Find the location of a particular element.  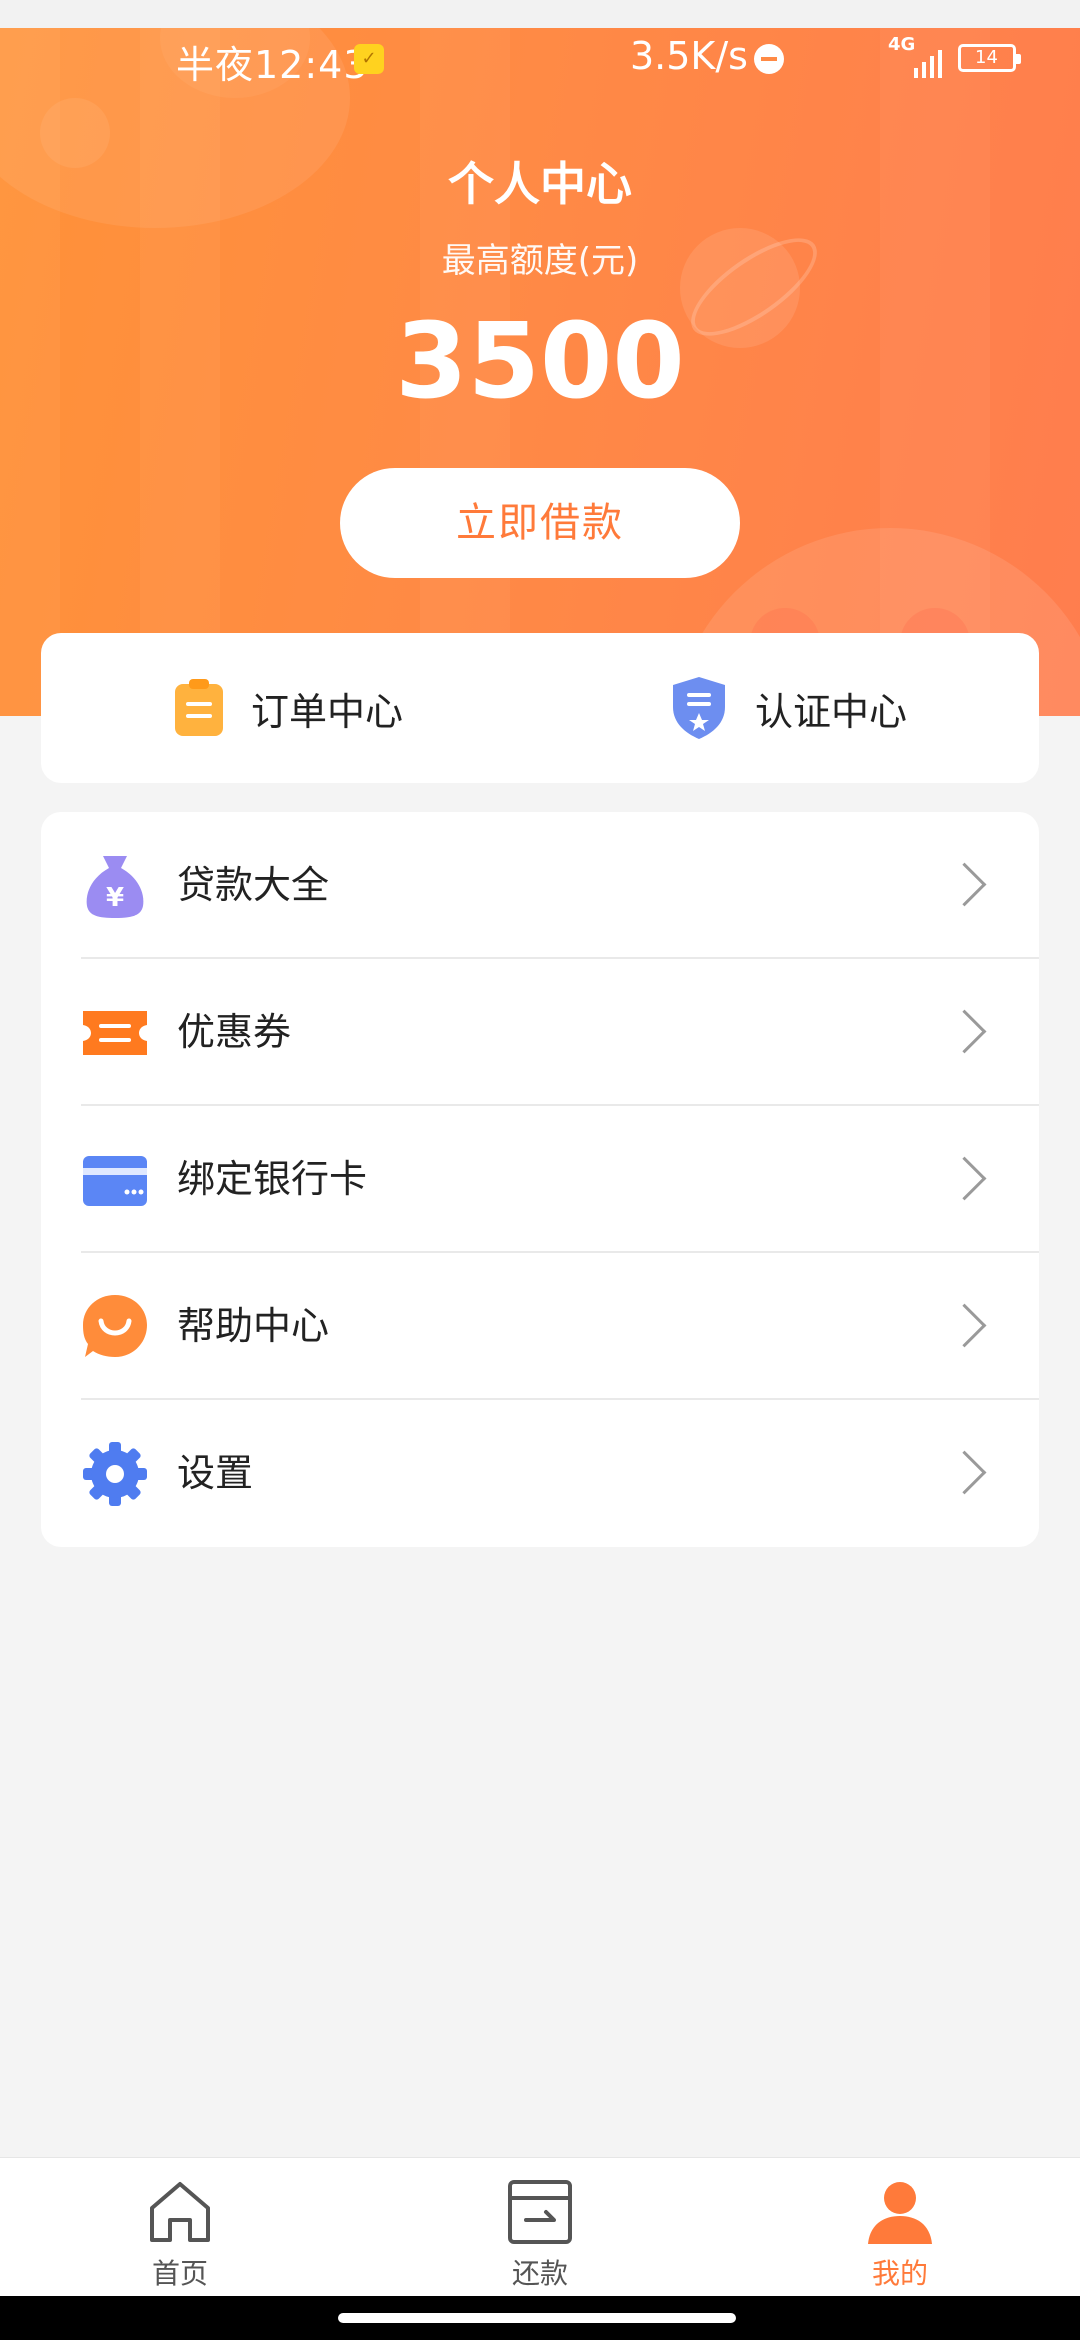

menu-item-label: 帮助中心 is located at coordinates (253, 1326).